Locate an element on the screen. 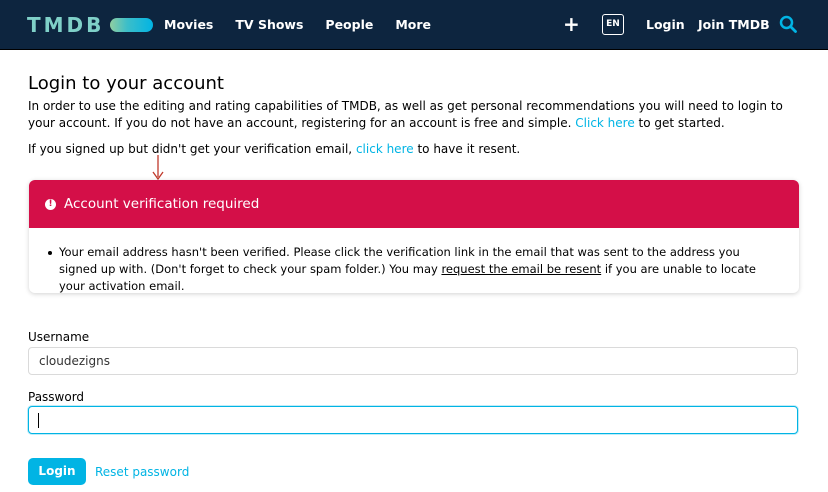  reset-password-link: Reset password is located at coordinates (142, 472).